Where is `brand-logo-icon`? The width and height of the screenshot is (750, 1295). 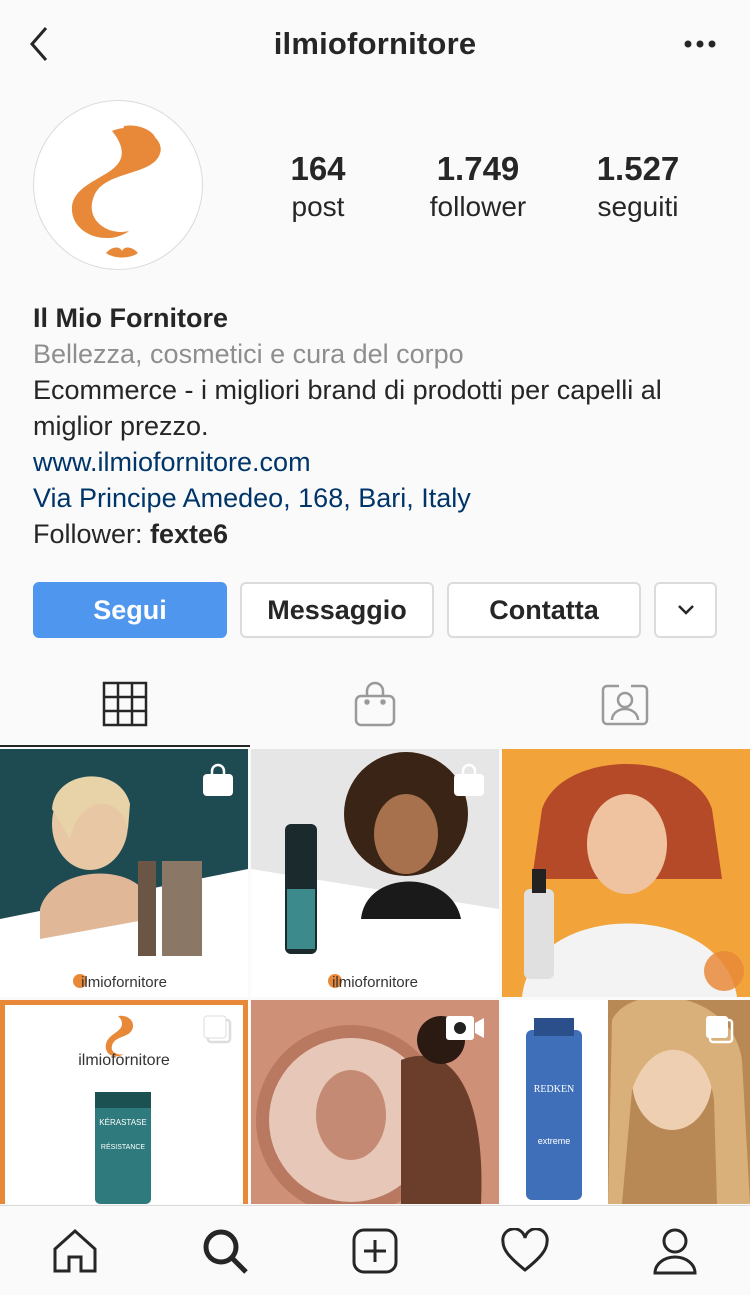 brand-logo-icon is located at coordinates (116, 191).